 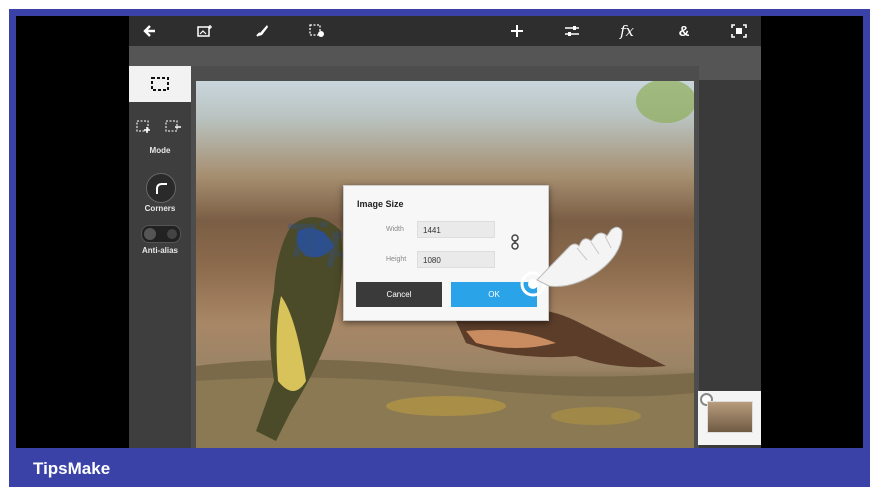 What do you see at coordinates (172, 234) in the screenshot?
I see `toggle-knob-off` at bounding box center [172, 234].